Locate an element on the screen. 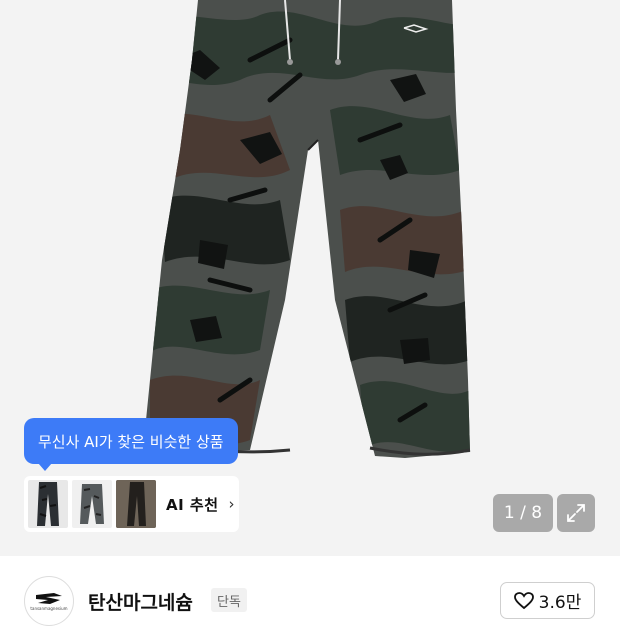 The height and width of the screenshot is (626, 620). chevron-right-icon: › is located at coordinates (231, 504).